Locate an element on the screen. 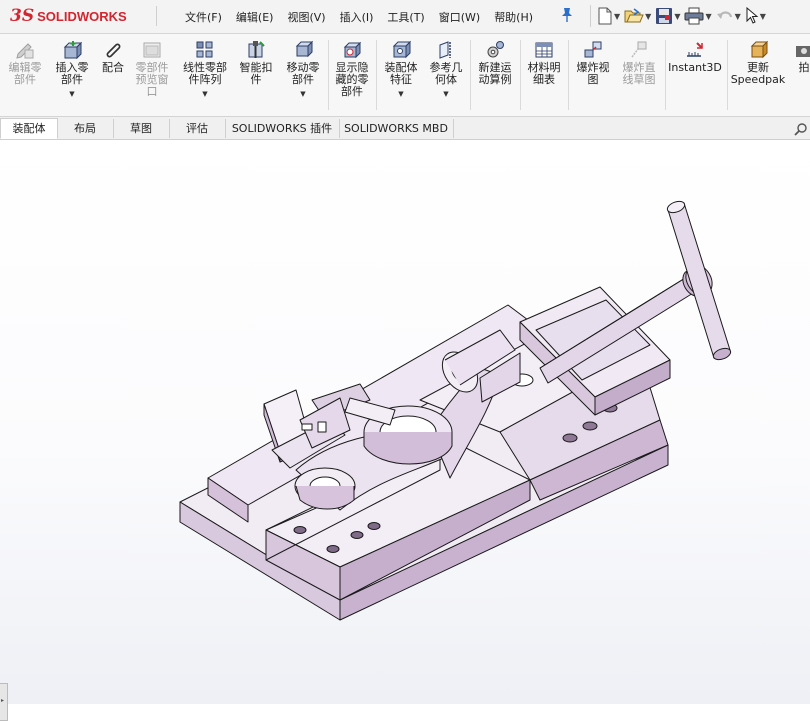 Image resolution: width=810 pixels, height=721 pixels. brand-name: SOLIDWORKS is located at coordinates (82, 16).